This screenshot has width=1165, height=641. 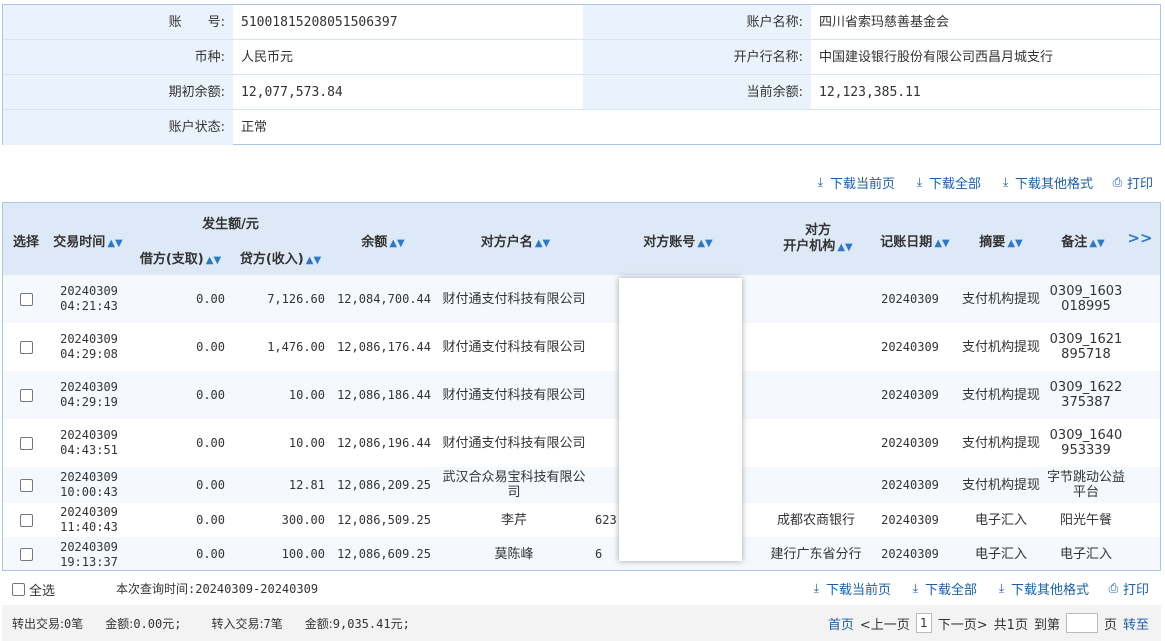 I want to click on header-credit: 贷方(收入) ▲▼, so click(x=280, y=257).